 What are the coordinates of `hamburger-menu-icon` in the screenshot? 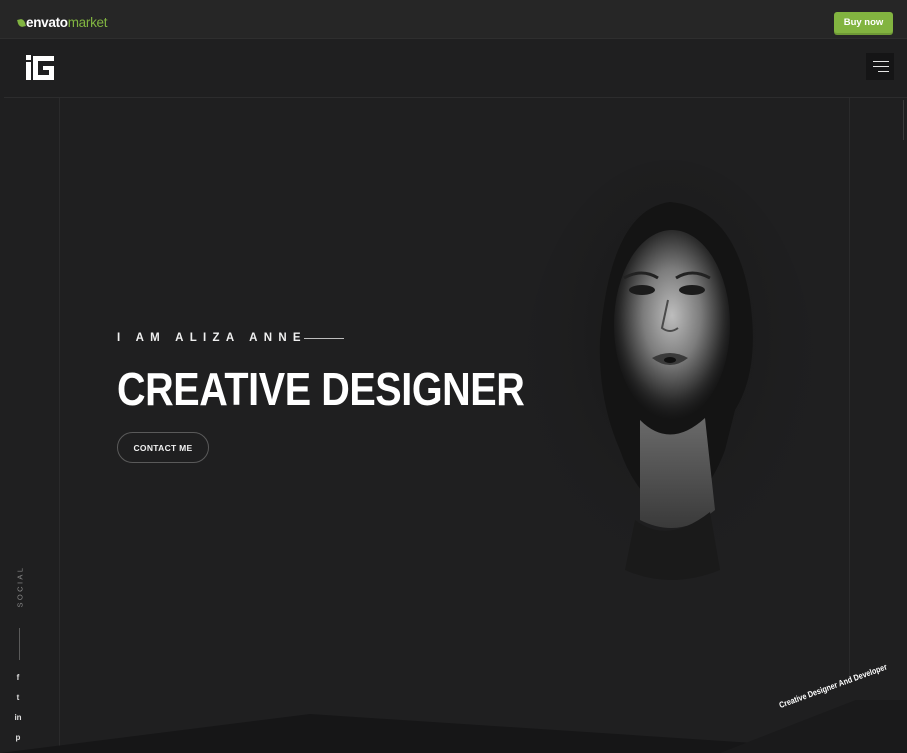 It's located at (880, 66).